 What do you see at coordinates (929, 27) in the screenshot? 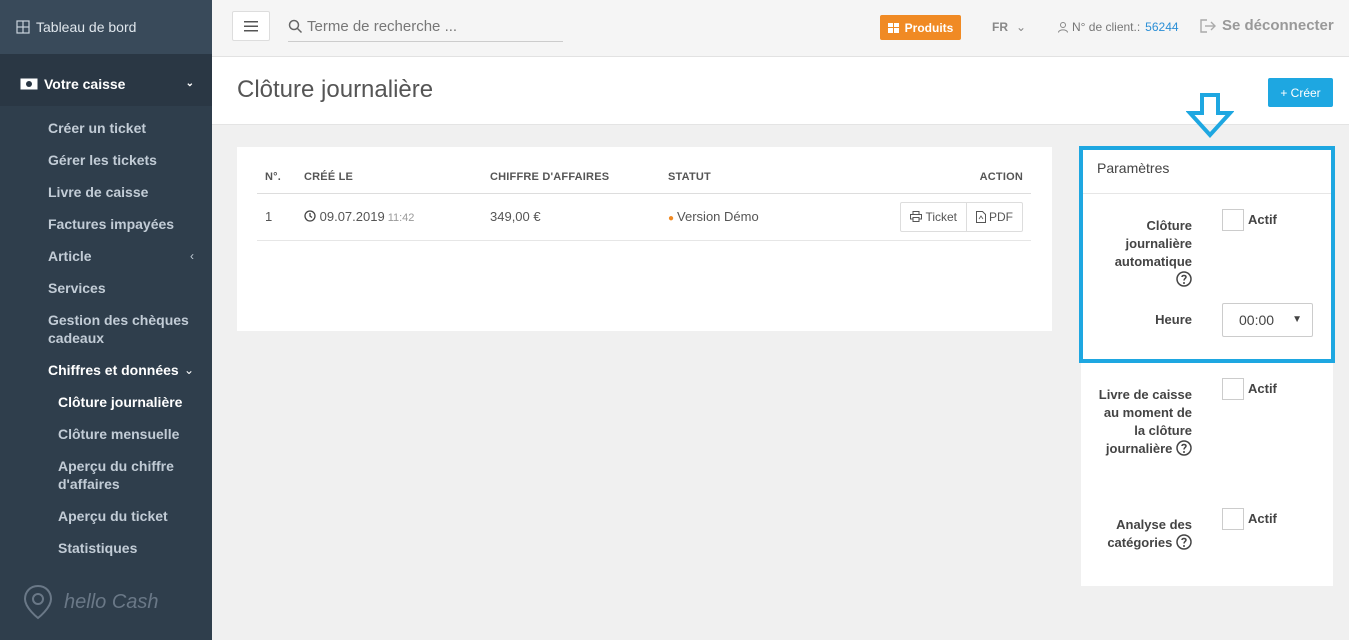
I see `products-label: Produits` at bounding box center [929, 27].